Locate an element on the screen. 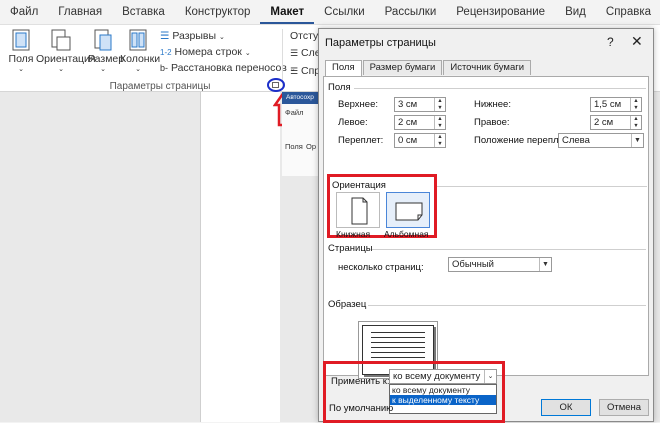 The image size is (660, 423). tab-review: Рецензирование is located at coordinates (500, 12).